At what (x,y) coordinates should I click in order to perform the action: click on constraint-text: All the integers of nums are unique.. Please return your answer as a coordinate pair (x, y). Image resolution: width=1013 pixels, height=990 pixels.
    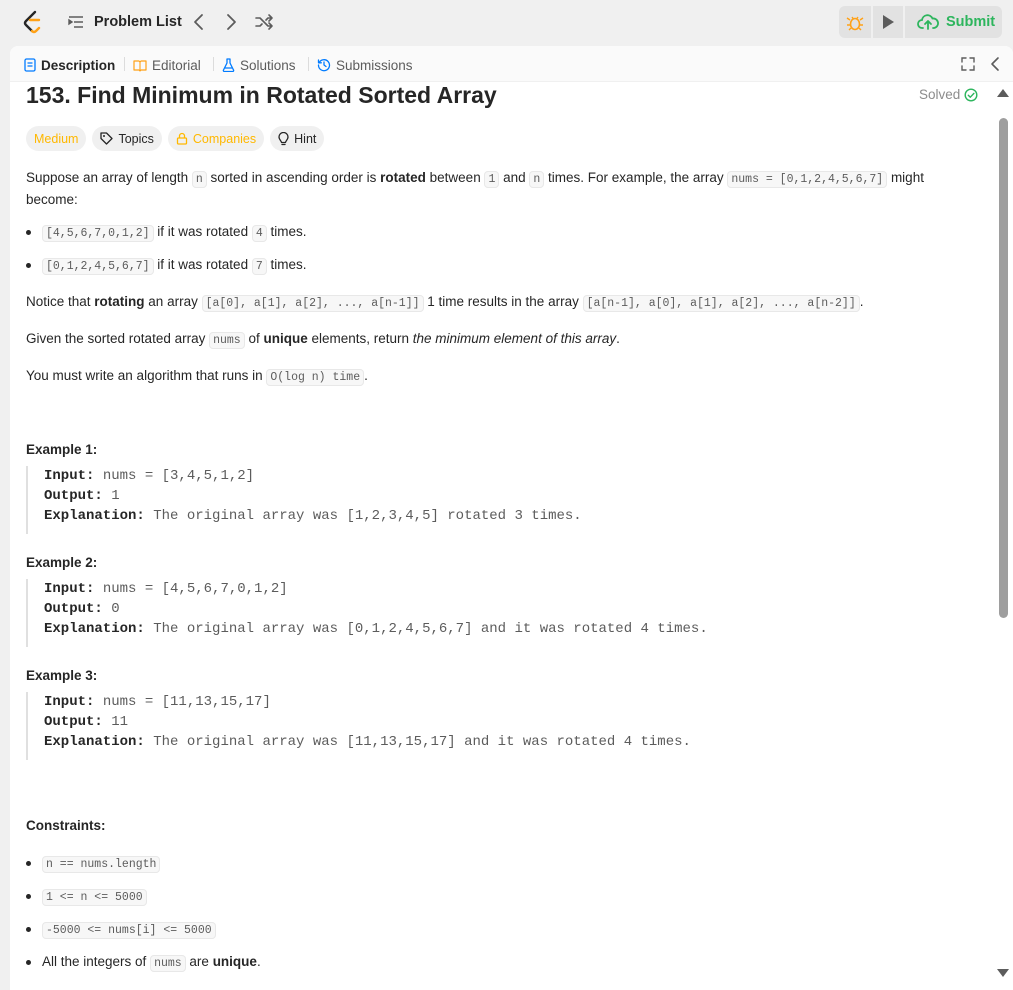
    Looking at the image, I should click on (151, 963).